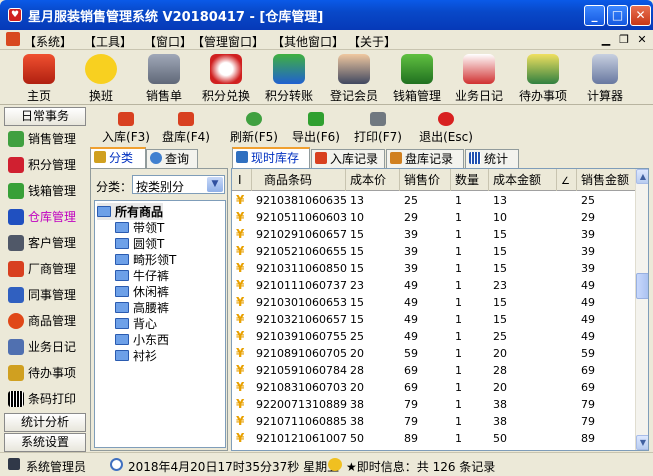 The image size is (653, 476). What do you see at coordinates (335, 464) in the screenshot?
I see `info-icon` at bounding box center [335, 464].